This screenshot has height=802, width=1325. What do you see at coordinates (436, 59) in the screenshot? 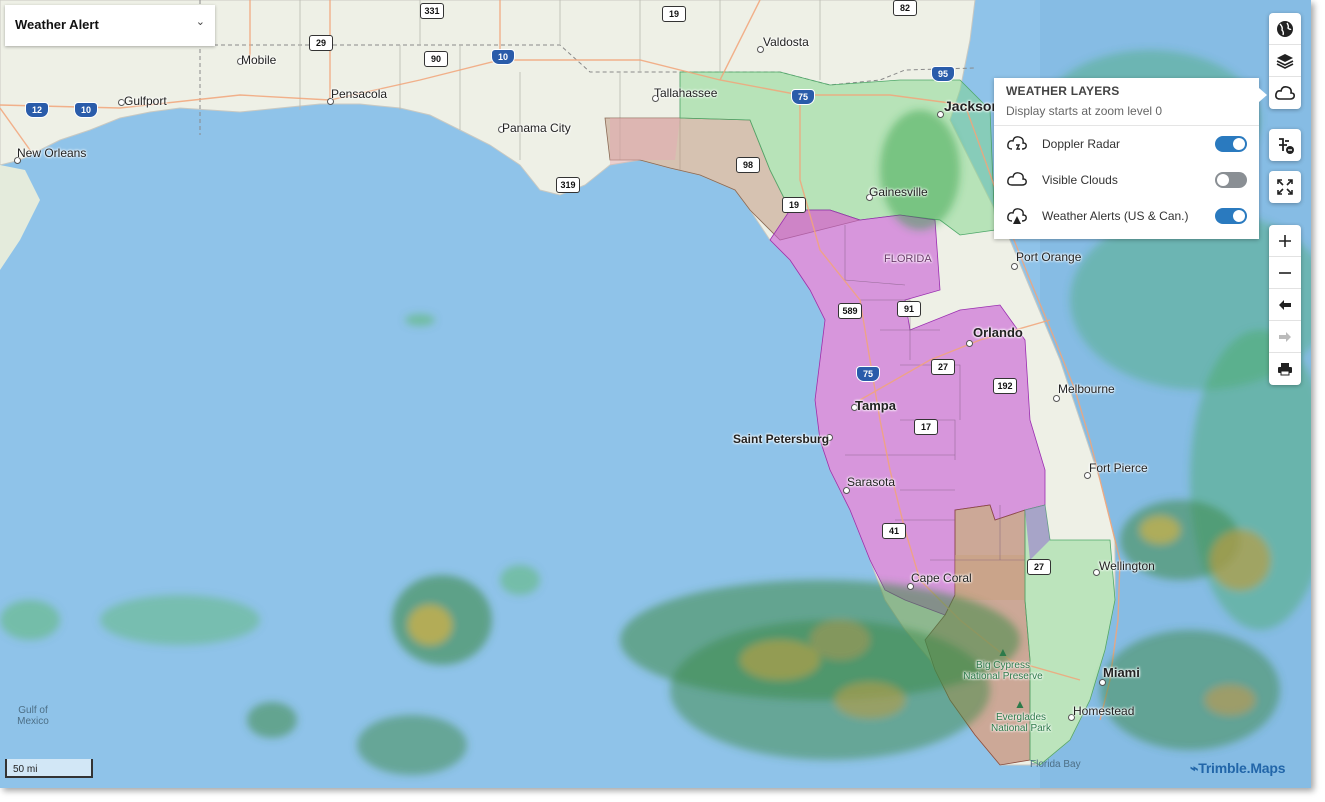
I see `route-shield: 90` at bounding box center [436, 59].